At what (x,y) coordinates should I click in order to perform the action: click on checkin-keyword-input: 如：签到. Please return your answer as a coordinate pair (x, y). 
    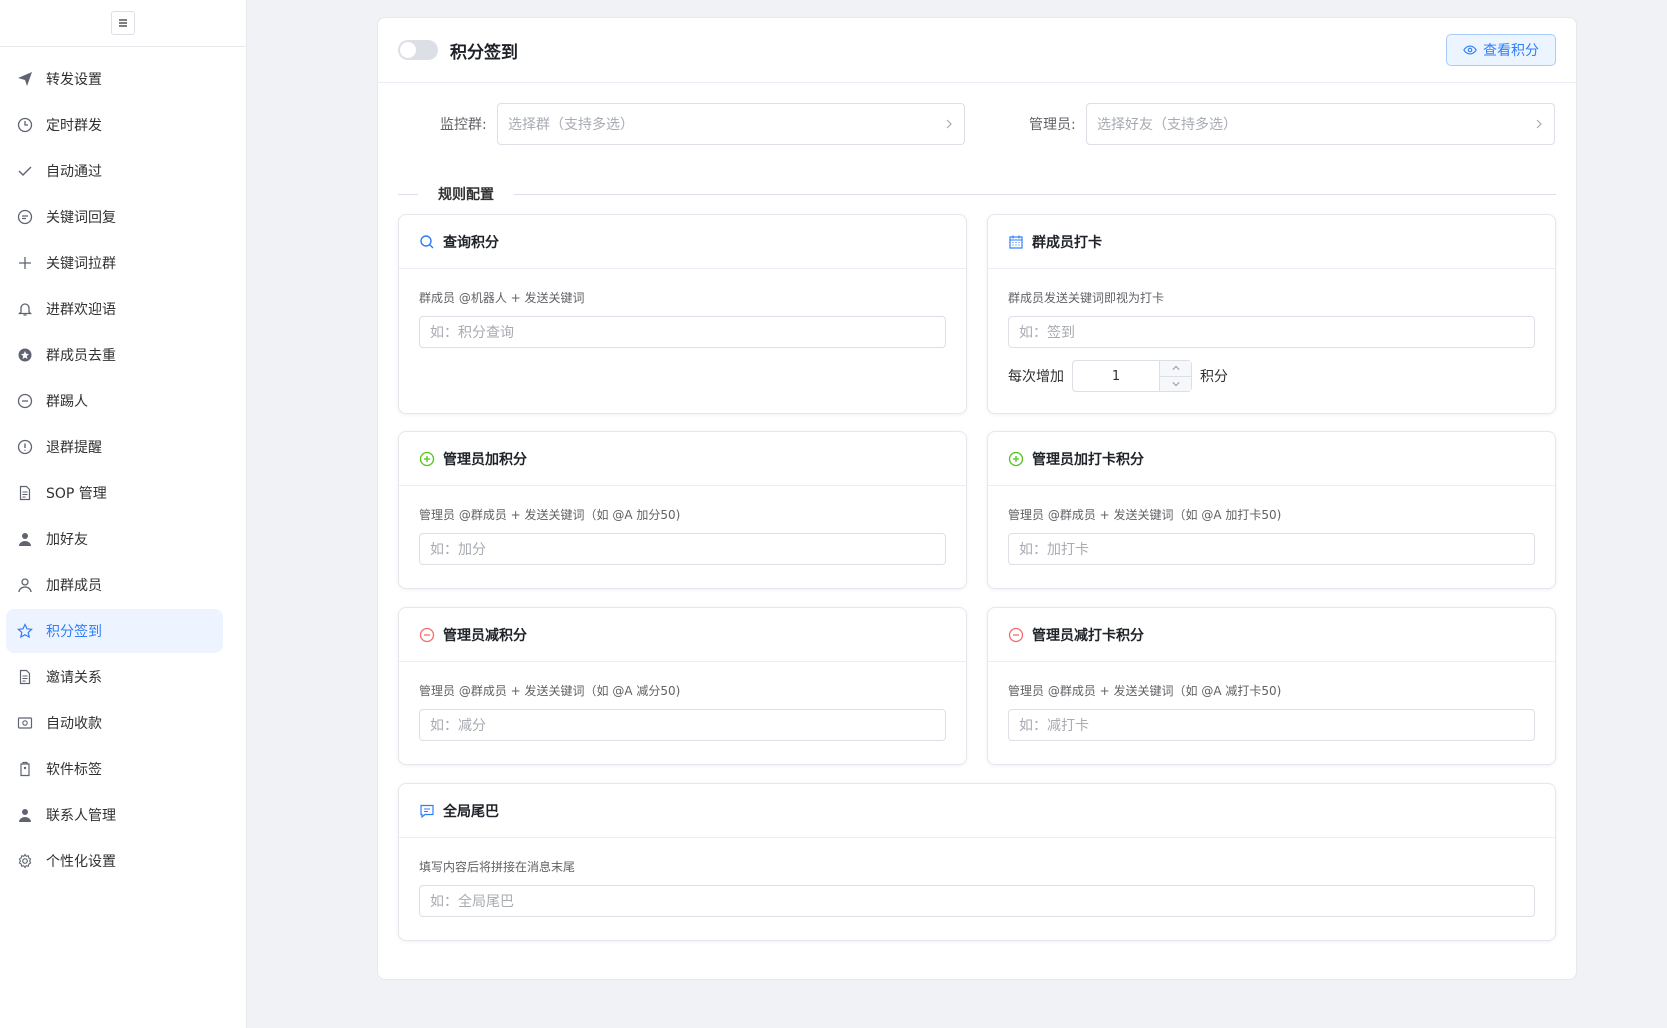
    Looking at the image, I should click on (1271, 332).